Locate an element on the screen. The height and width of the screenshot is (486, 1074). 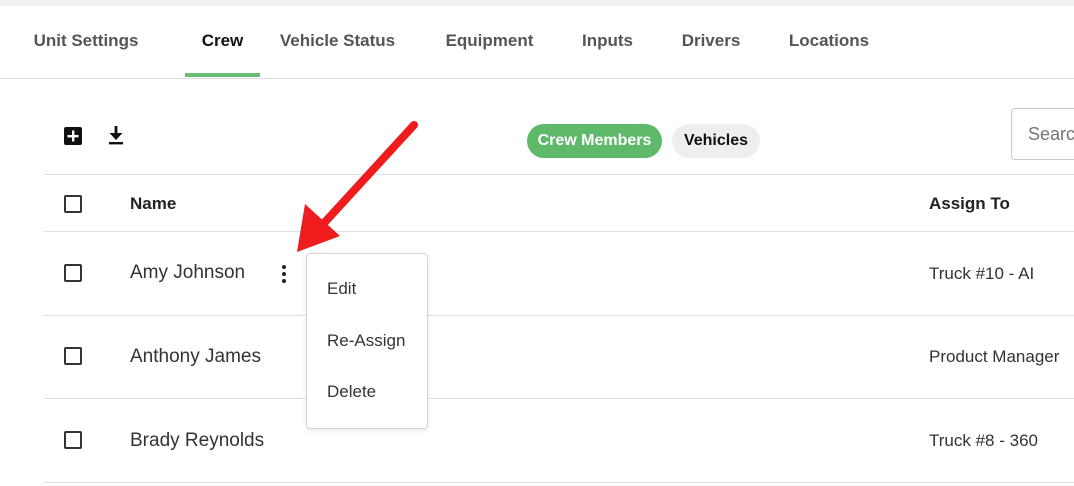
download-icon is located at coordinates (116, 135).